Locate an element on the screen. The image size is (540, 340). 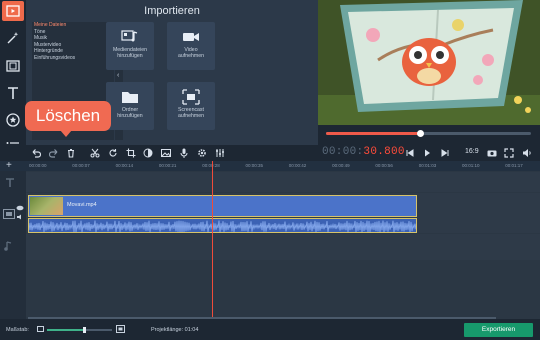
play-icon is located at coordinates (427, 153).